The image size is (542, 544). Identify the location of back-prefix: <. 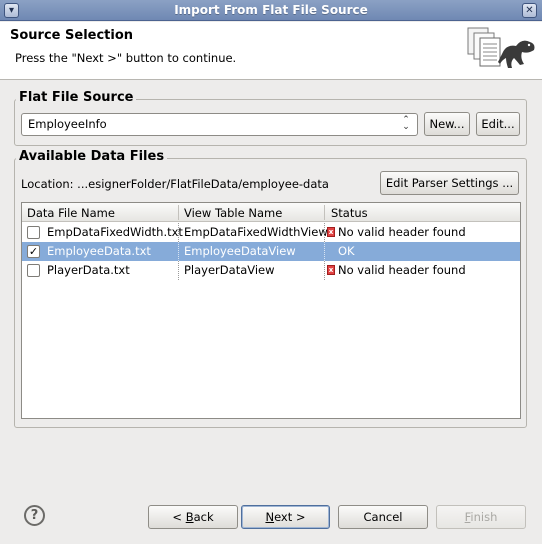
(179, 517).